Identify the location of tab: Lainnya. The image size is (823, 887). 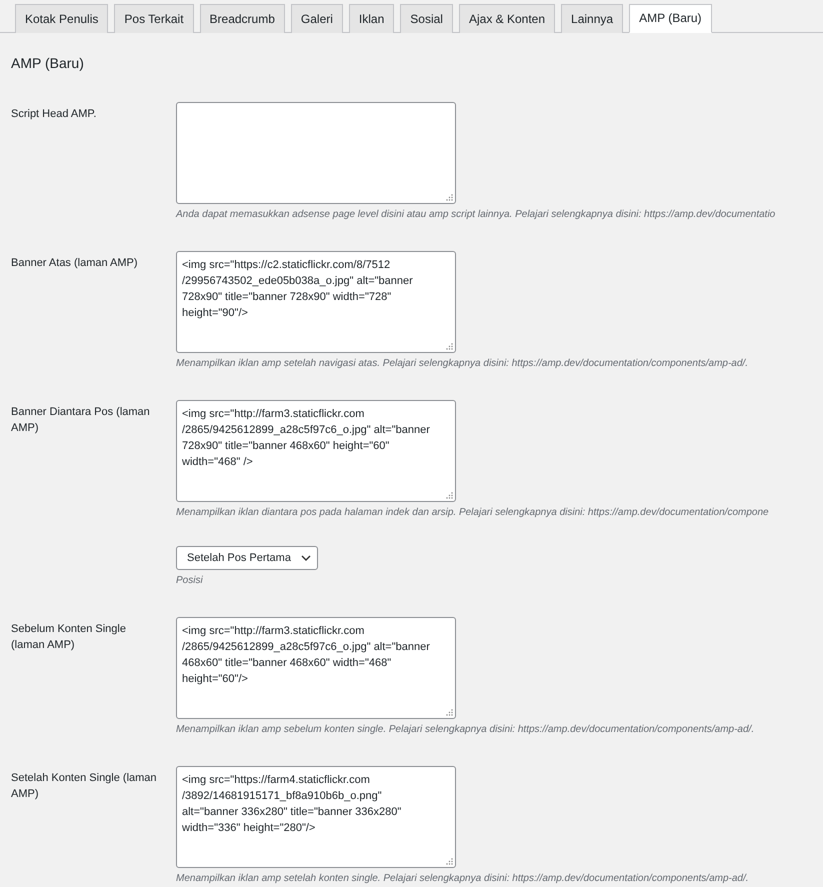
(592, 18).